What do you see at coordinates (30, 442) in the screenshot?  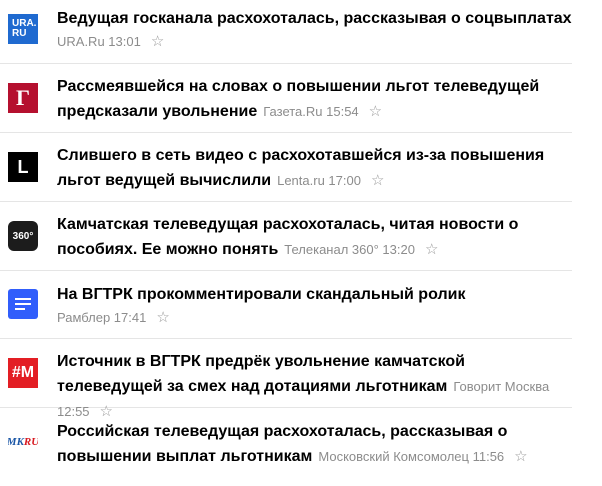 I see `logo-text-red: RU` at bounding box center [30, 442].